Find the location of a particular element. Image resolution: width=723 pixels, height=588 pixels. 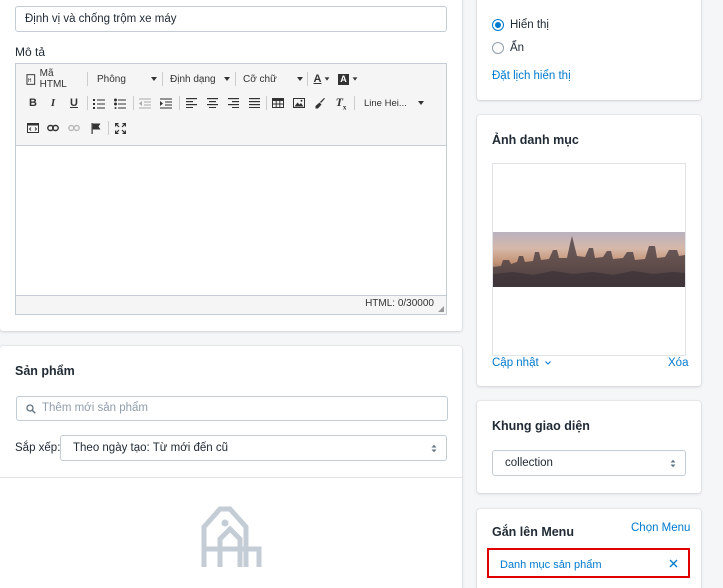

empty-products-tag-icon is located at coordinates (231, 536).